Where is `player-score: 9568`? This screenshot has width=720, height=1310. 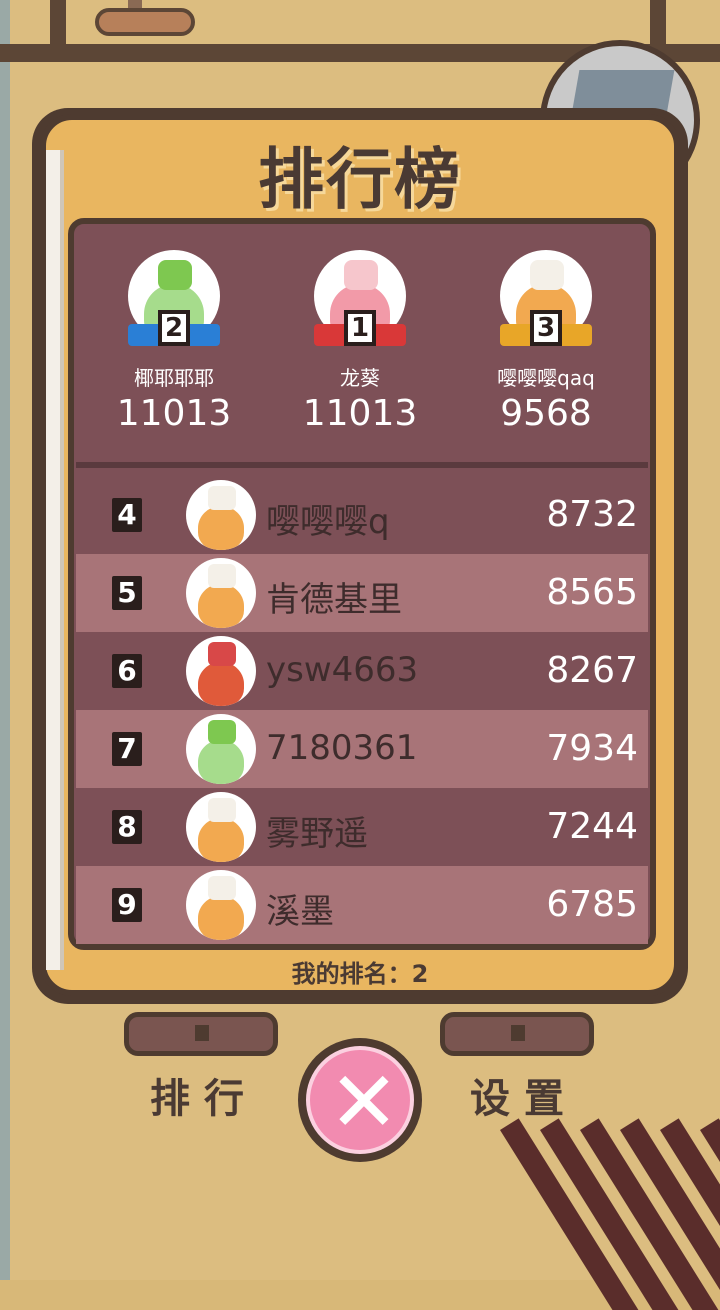
player-score: 9568 is located at coordinates (546, 413).